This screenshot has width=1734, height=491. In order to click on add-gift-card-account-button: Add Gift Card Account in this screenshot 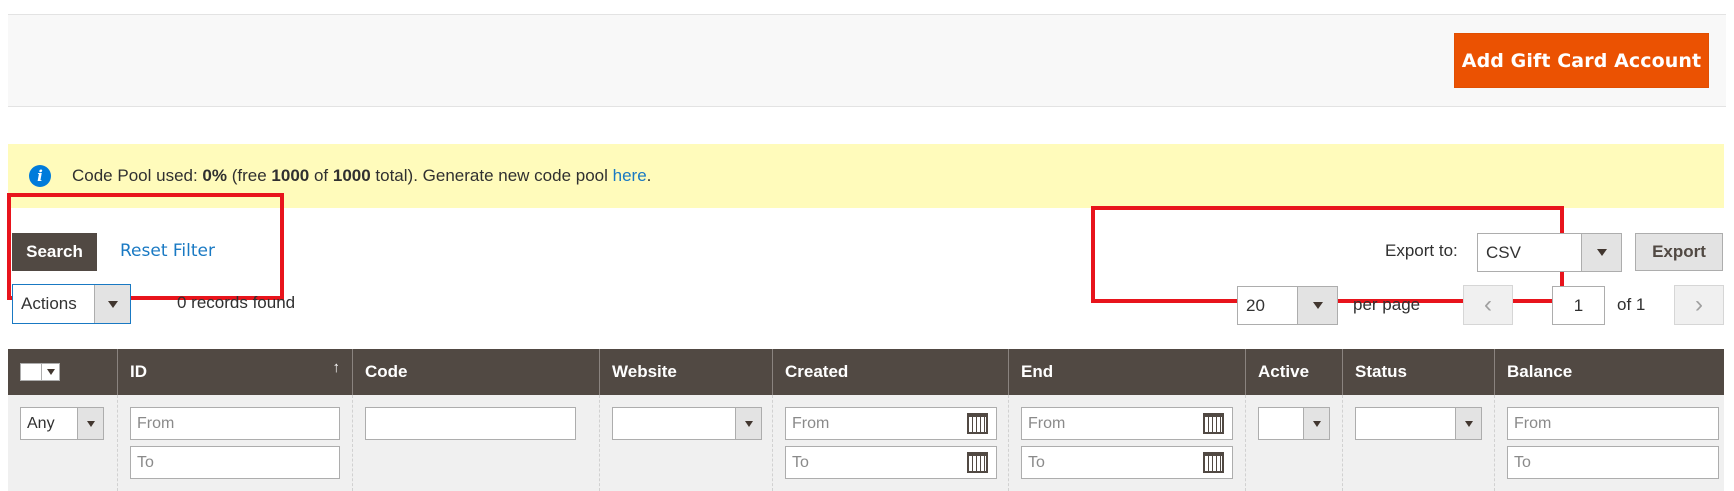, I will do `click(1581, 60)`.